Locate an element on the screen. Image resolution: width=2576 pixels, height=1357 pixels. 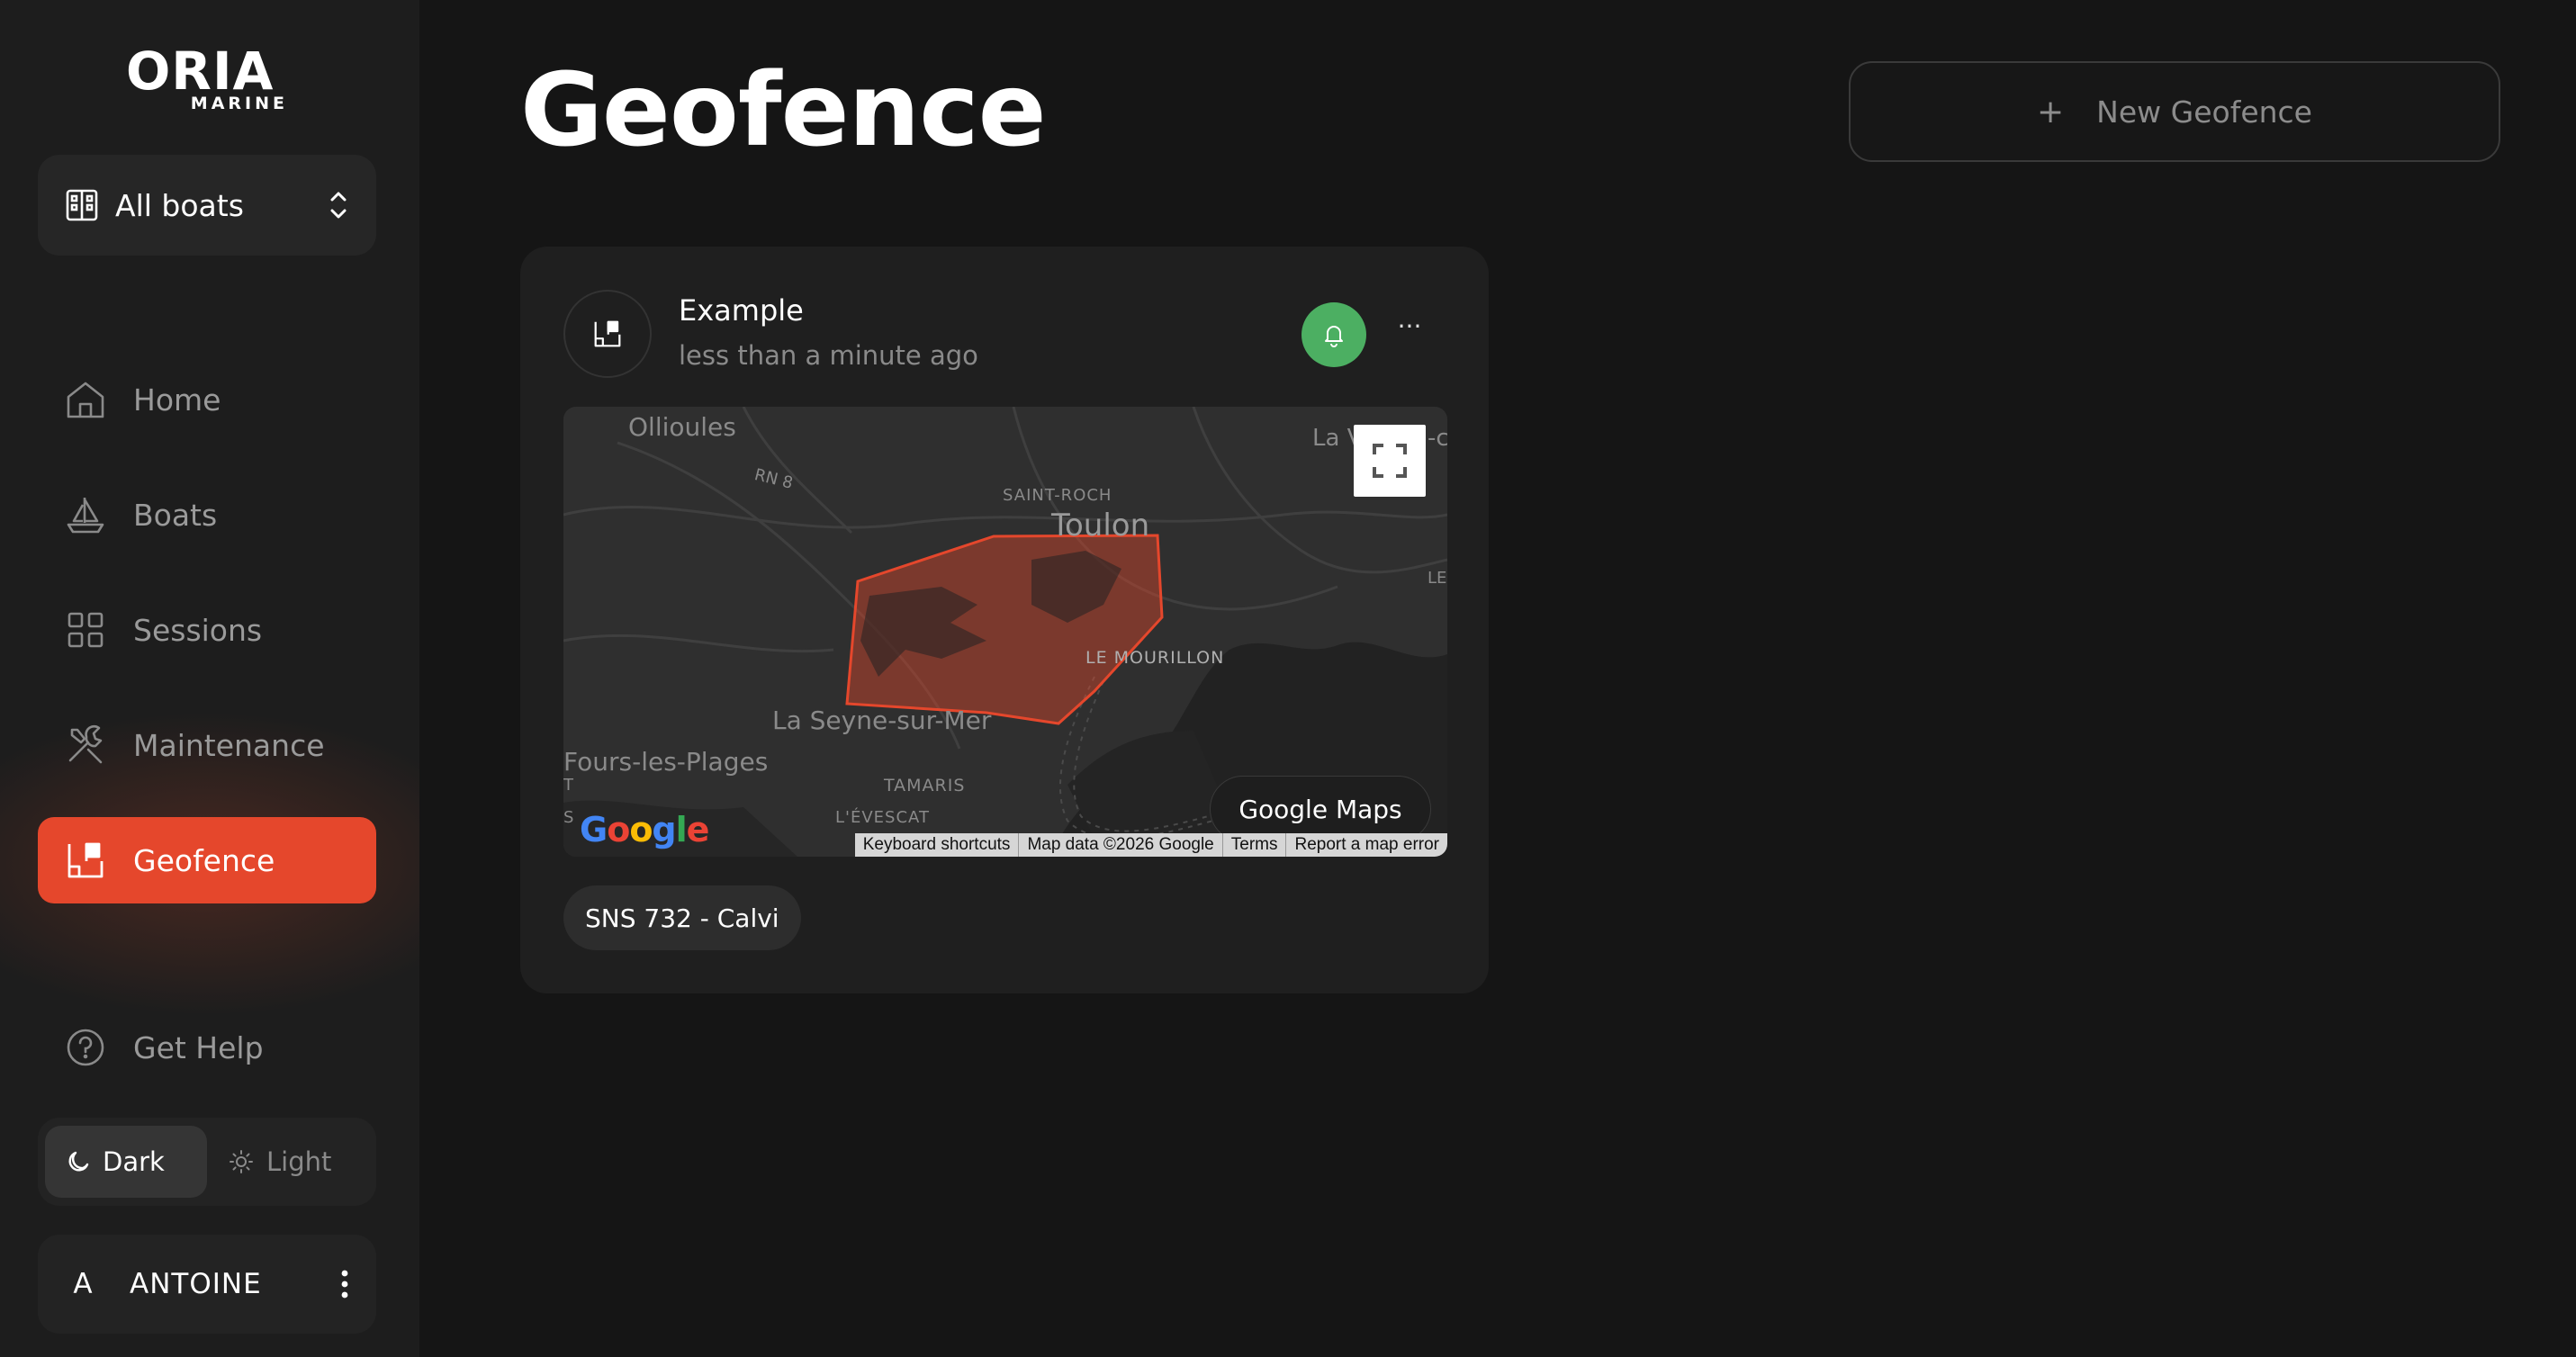
alerts-toggle-button is located at coordinates (1334, 334).